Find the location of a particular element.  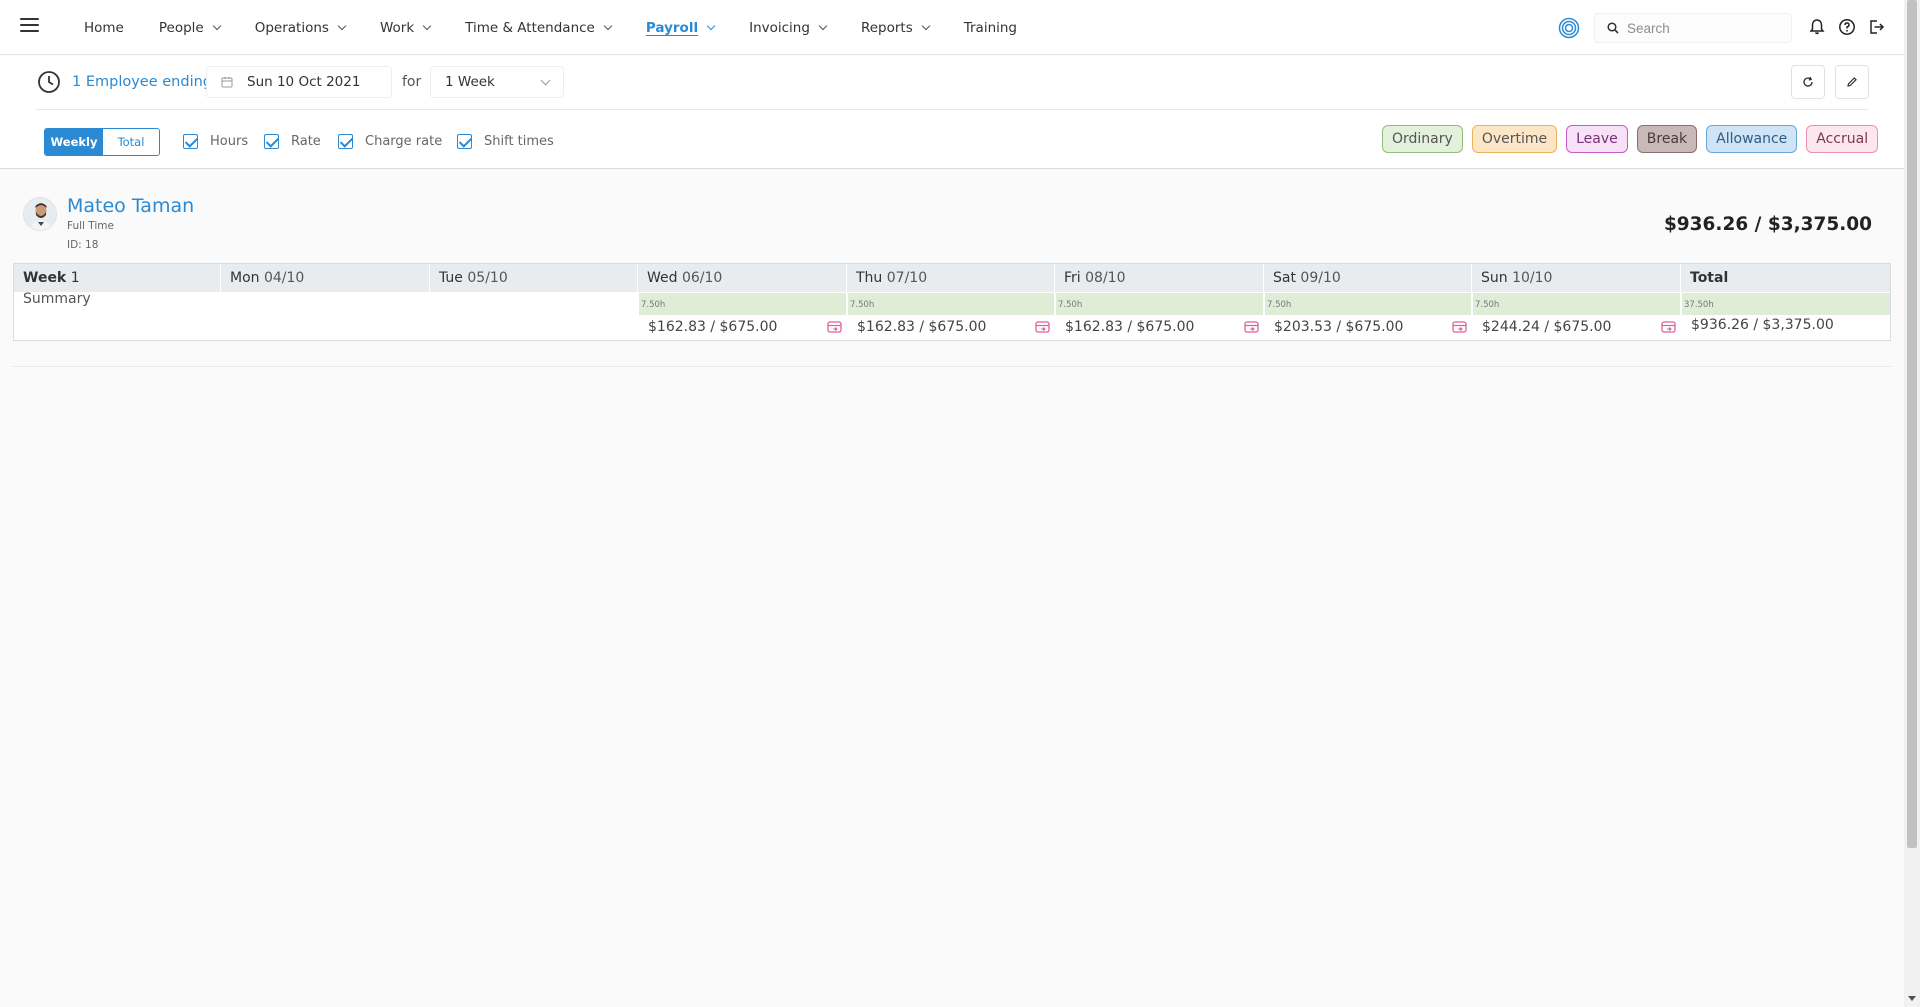

logout-icon is located at coordinates (1876, 27).